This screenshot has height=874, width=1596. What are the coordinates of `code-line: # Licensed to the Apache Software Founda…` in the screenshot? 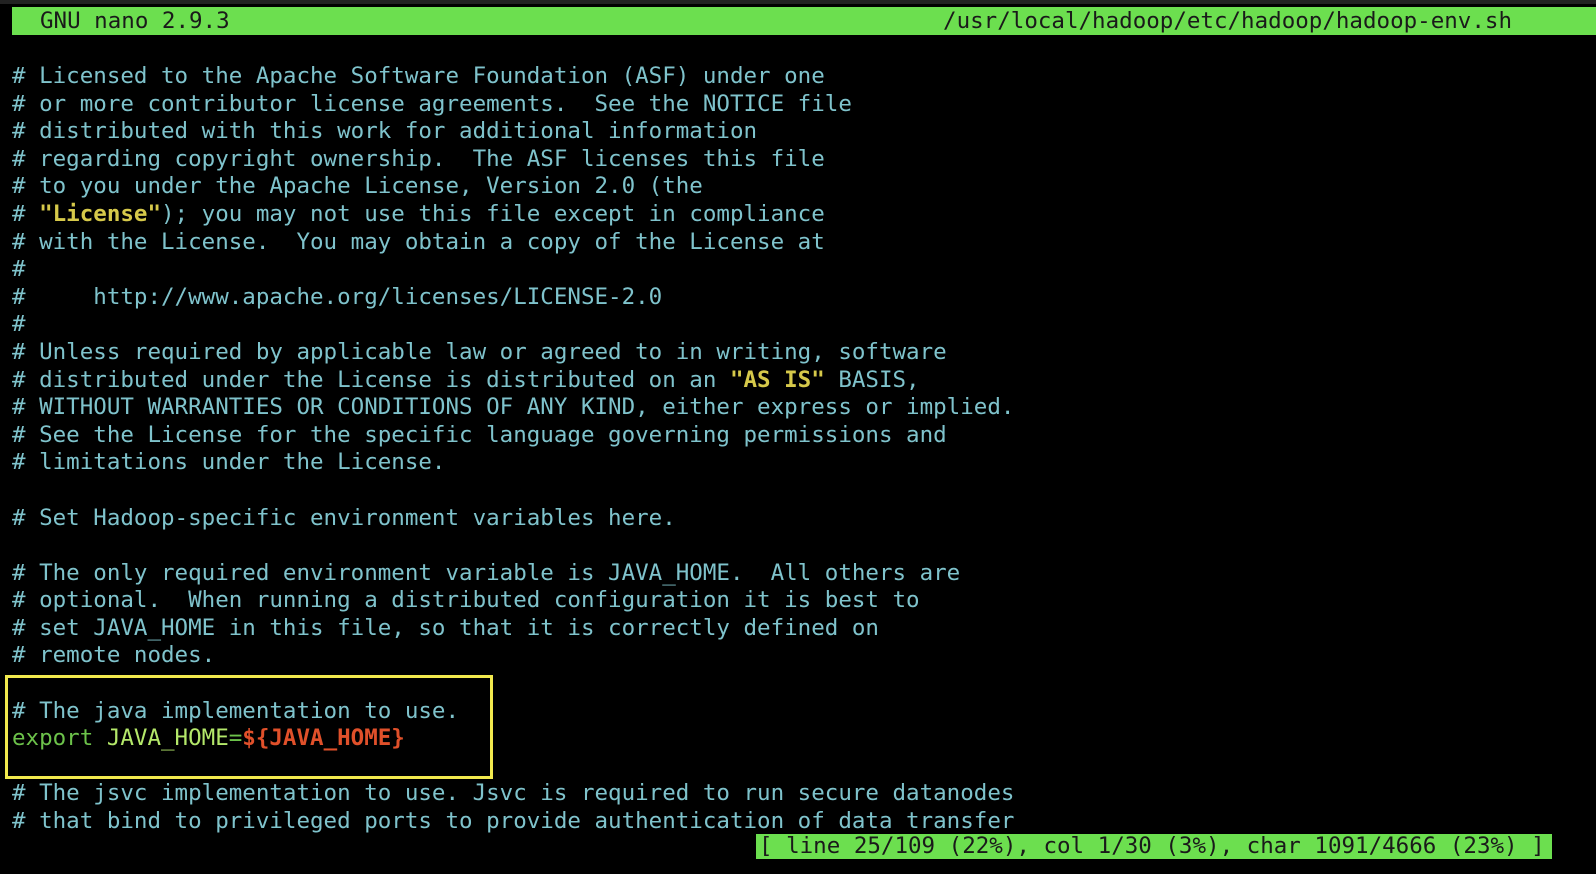 It's located at (797, 77).